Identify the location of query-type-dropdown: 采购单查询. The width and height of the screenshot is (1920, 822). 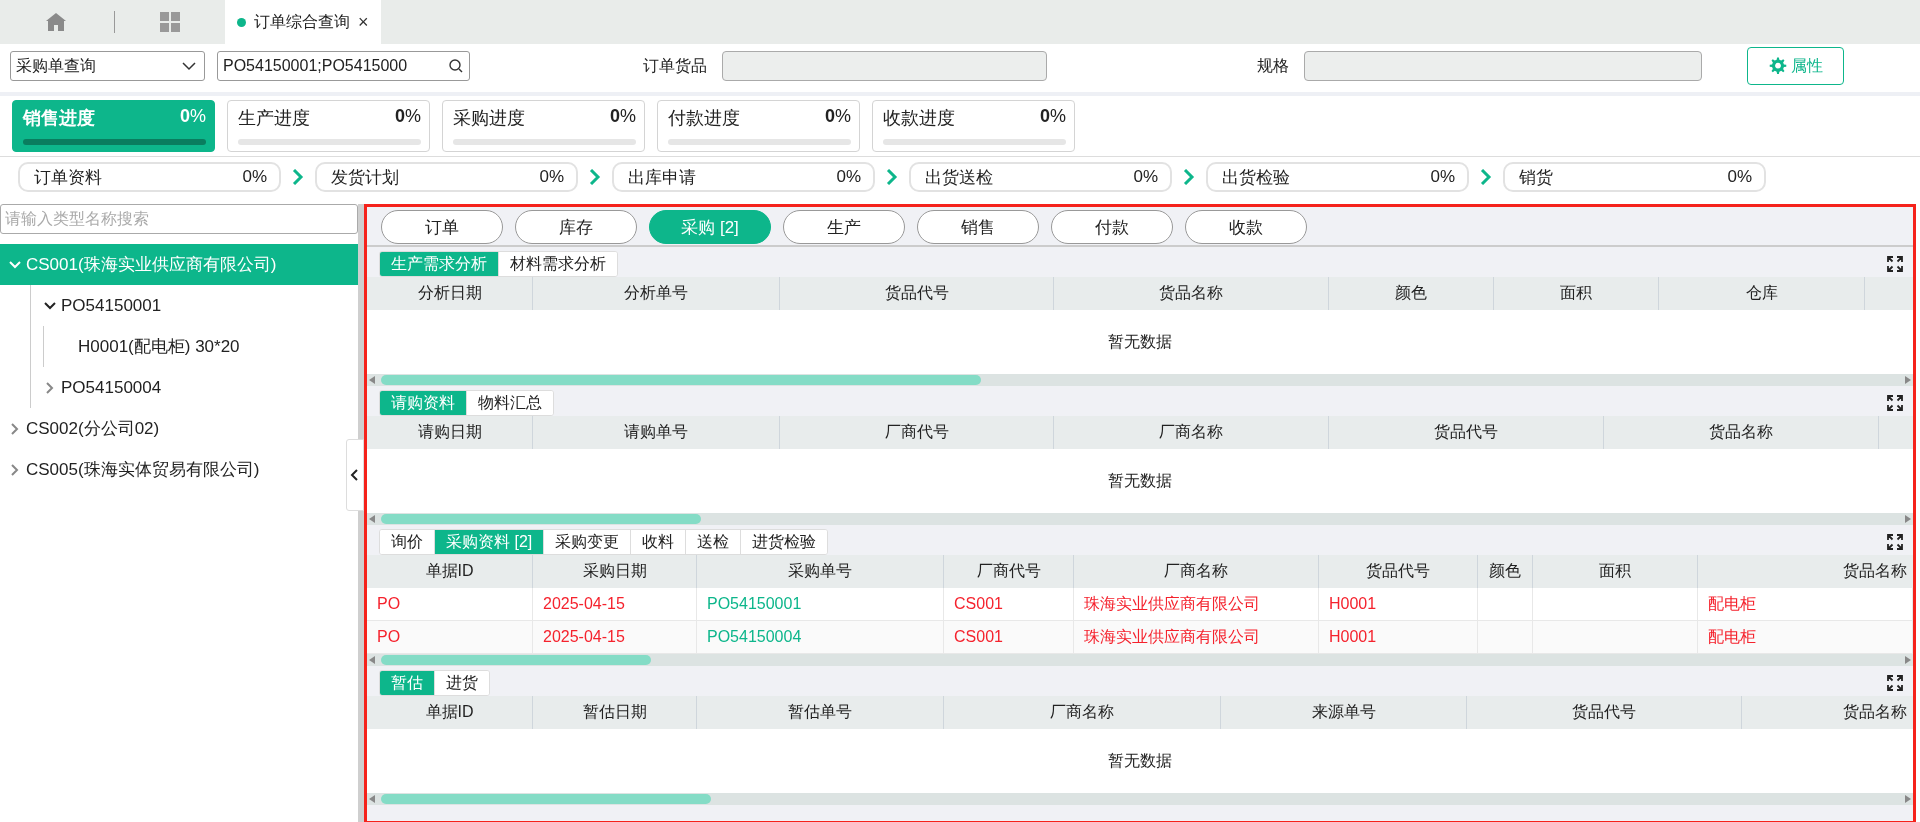
(107, 66).